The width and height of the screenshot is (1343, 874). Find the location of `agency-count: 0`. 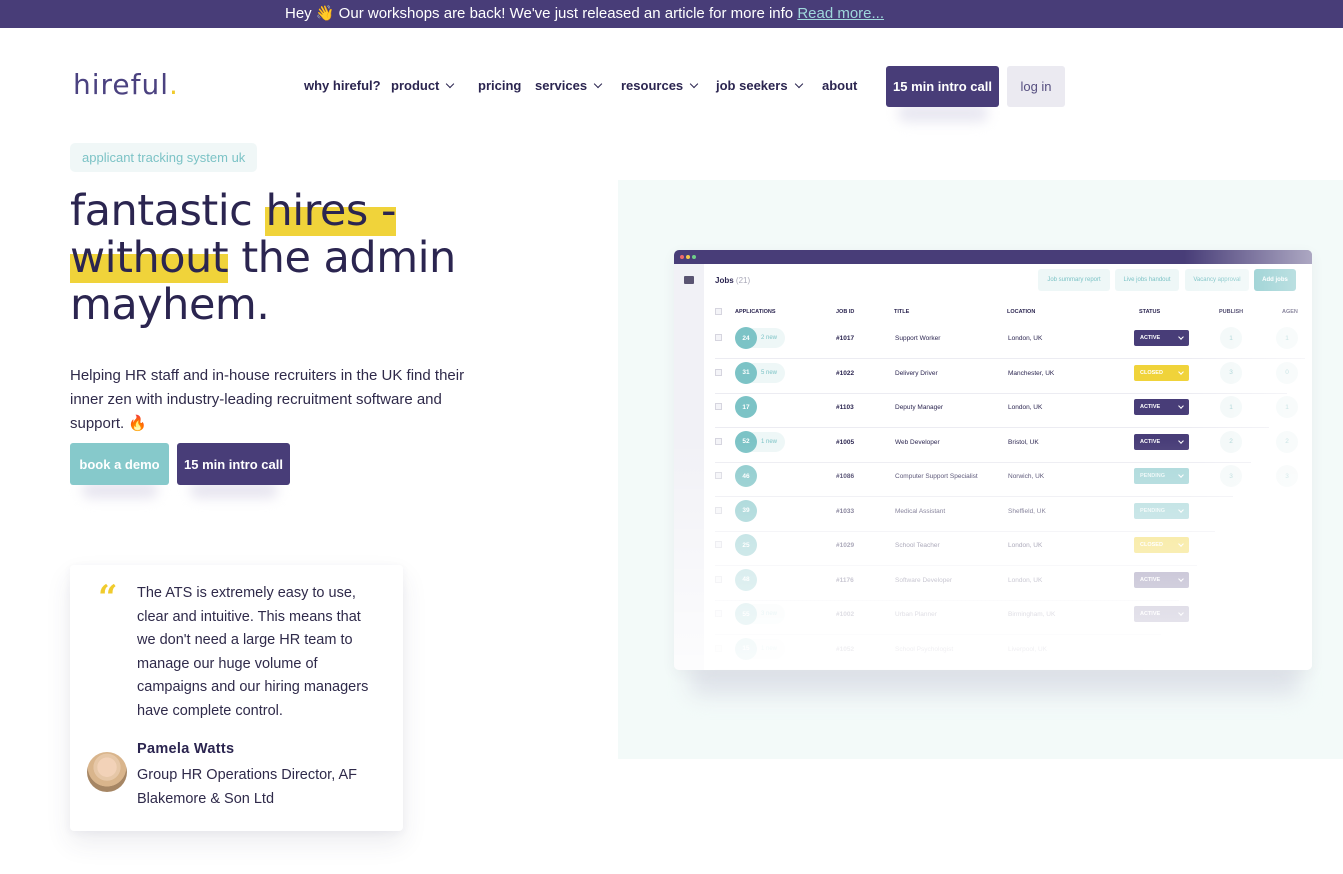

agency-count: 0 is located at coordinates (1287, 372).